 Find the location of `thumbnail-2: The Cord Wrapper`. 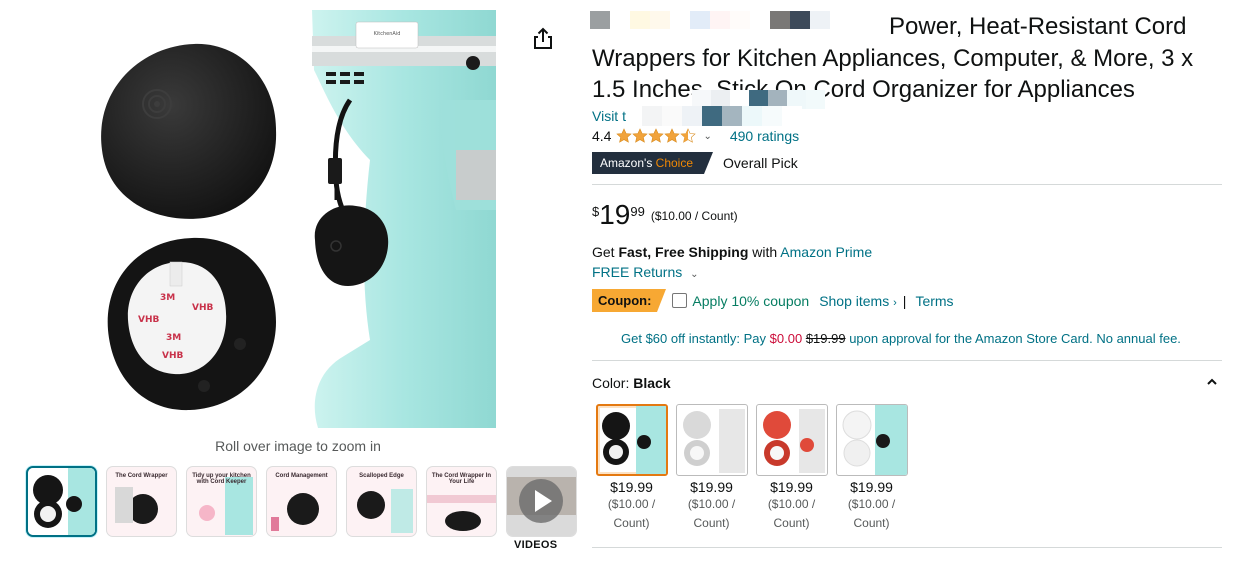

thumbnail-2: The Cord Wrapper is located at coordinates (141, 501).